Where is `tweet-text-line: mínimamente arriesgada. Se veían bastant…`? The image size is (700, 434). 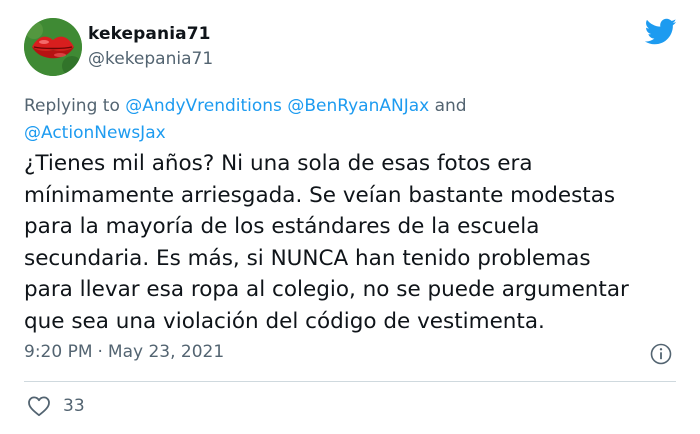
tweet-text-line: mínimamente arriesgada. Se veían bastant… is located at coordinates (320, 195).